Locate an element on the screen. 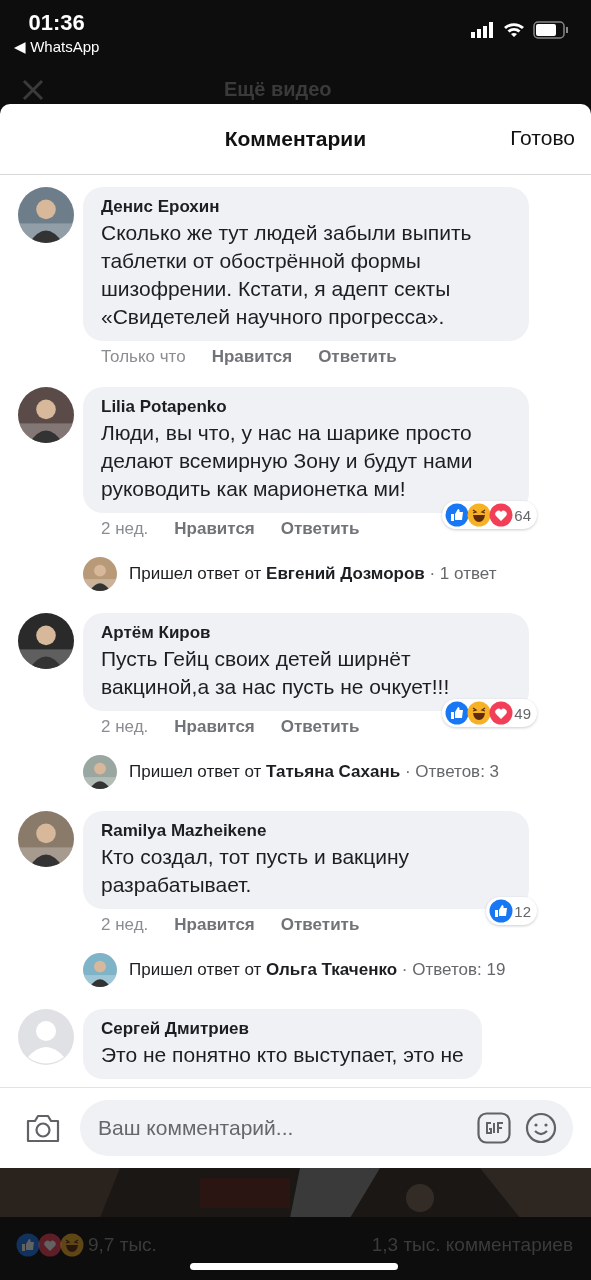 The width and height of the screenshot is (591, 1280). smiley-icon is located at coordinates (541, 1127).